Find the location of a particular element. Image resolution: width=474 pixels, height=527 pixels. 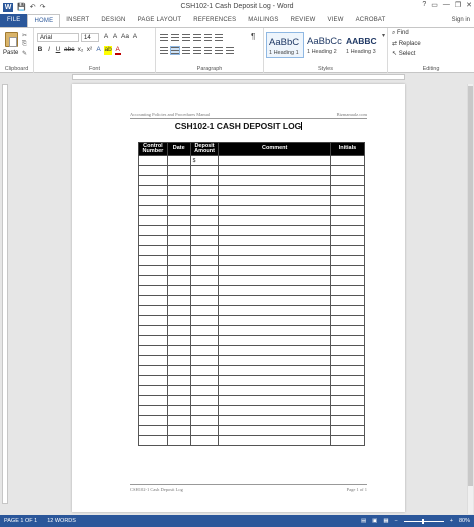

read-mode-icon: ▤ is located at coordinates (363, 521).